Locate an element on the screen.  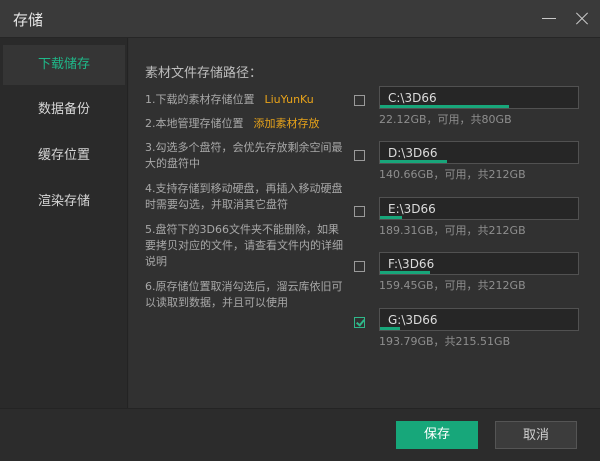
drive-path: D:\3D66 is located at coordinates (413, 153).